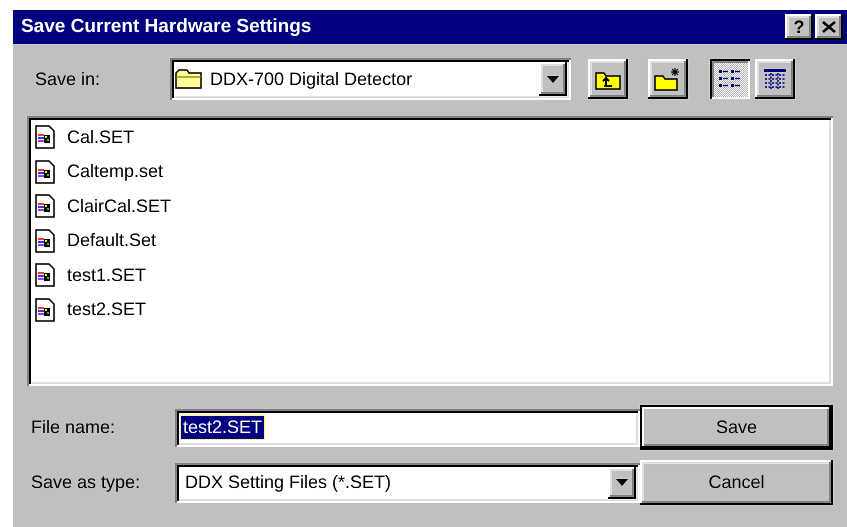 The image size is (847, 527). I want to click on save-as-type-label: Save as type:, so click(86, 482).